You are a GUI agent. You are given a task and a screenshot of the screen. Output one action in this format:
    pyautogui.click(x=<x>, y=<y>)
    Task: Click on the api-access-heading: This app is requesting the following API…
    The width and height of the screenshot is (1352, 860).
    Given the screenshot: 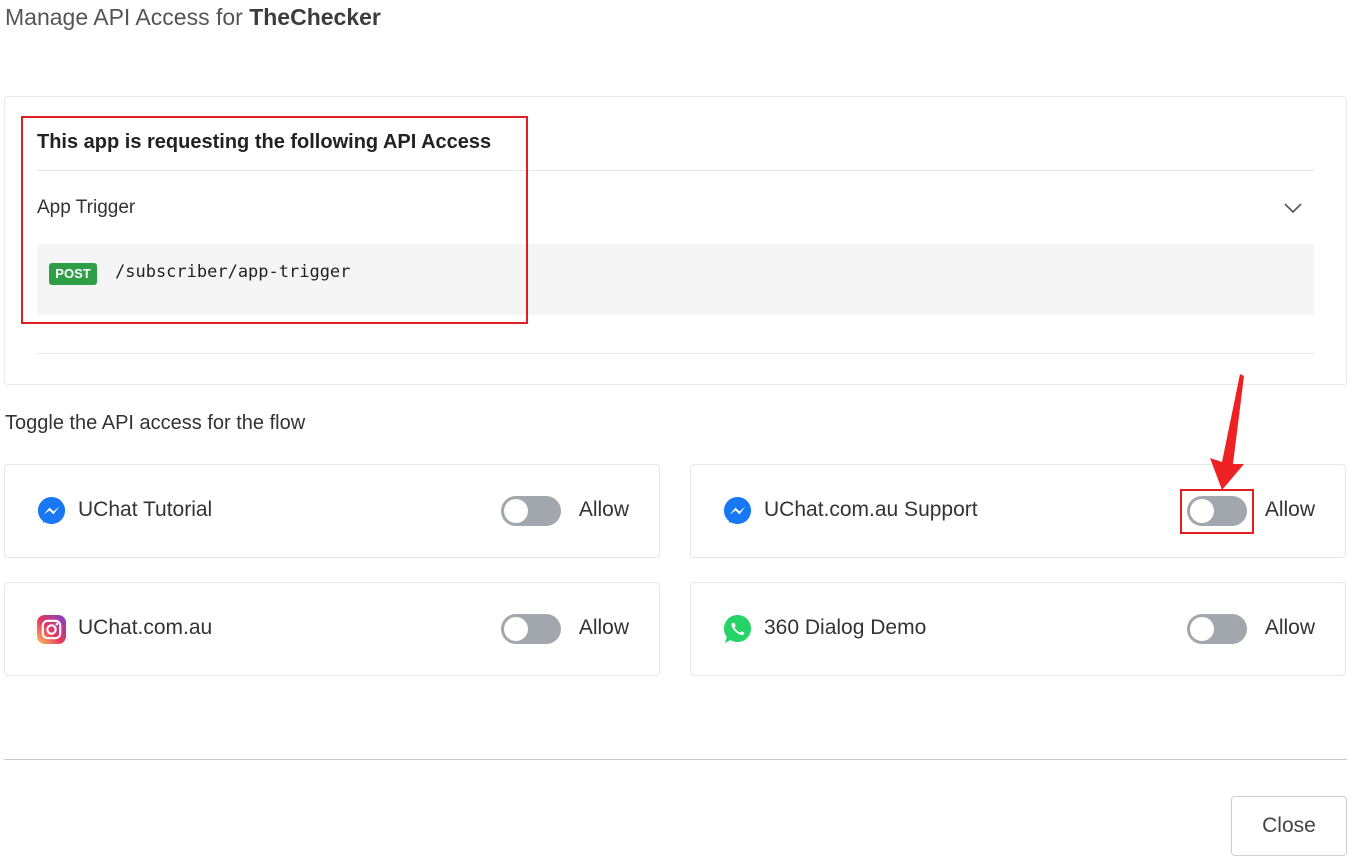 What is the action you would take?
    pyautogui.click(x=264, y=142)
    